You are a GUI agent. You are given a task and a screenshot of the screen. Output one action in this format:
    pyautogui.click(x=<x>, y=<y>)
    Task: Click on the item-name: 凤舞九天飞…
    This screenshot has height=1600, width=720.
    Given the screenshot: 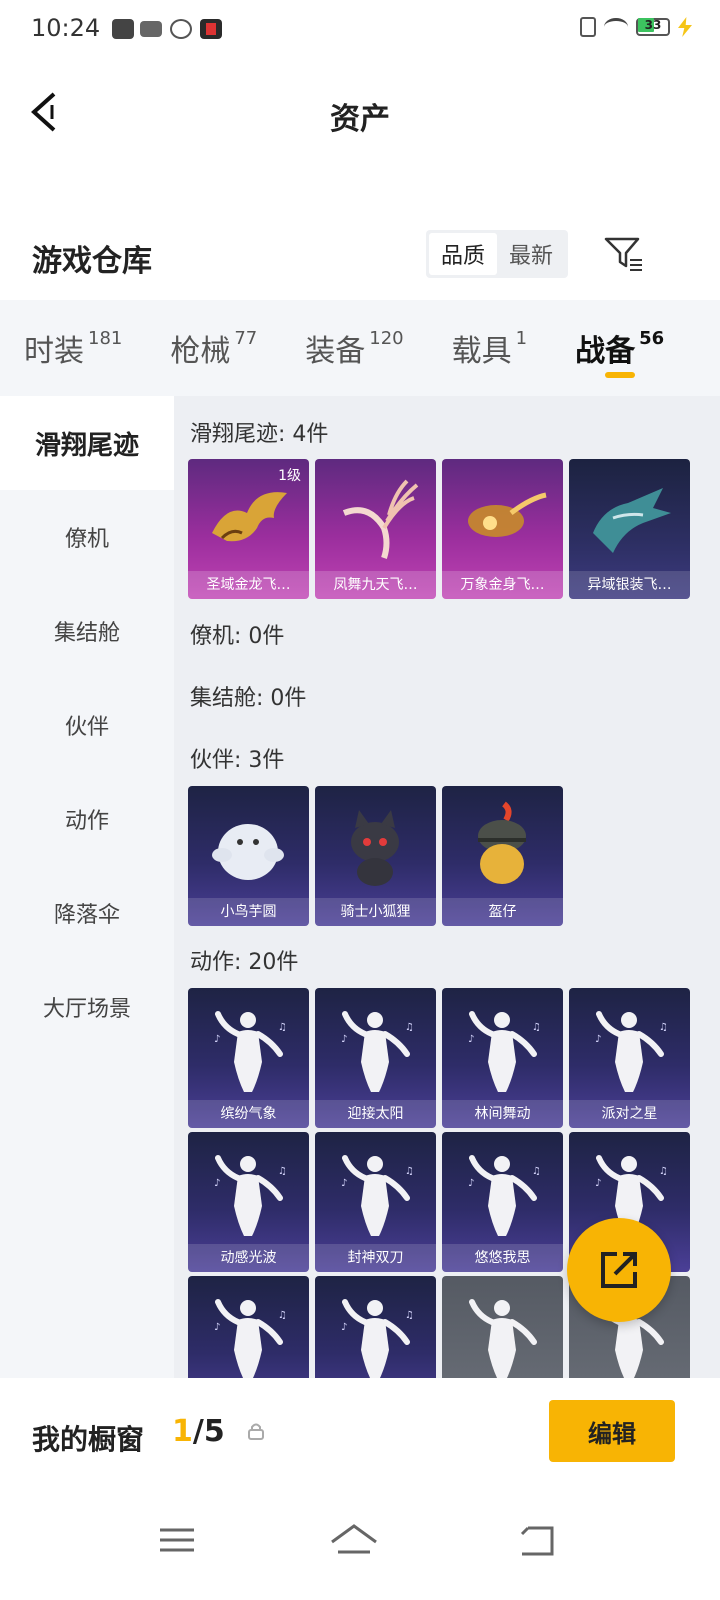 What is the action you would take?
    pyautogui.click(x=375, y=585)
    